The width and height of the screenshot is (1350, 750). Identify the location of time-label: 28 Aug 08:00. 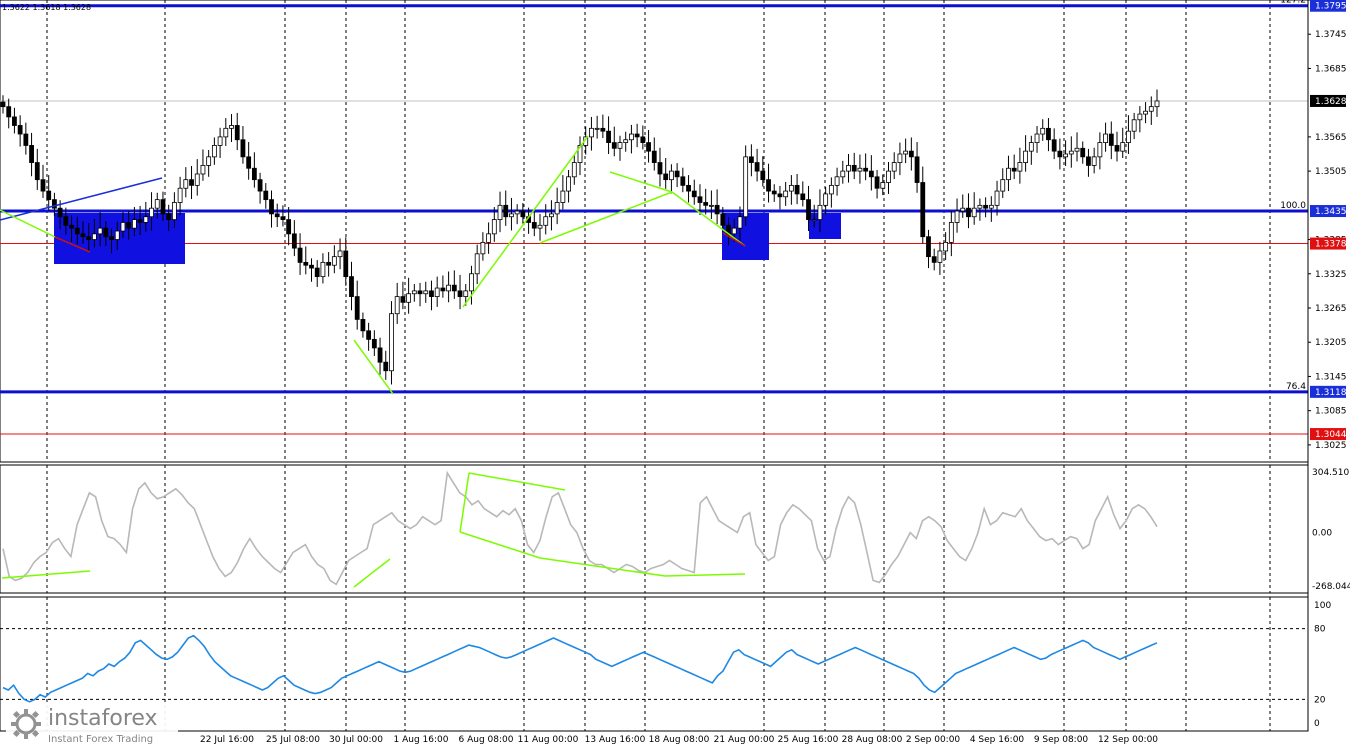
(872, 740).